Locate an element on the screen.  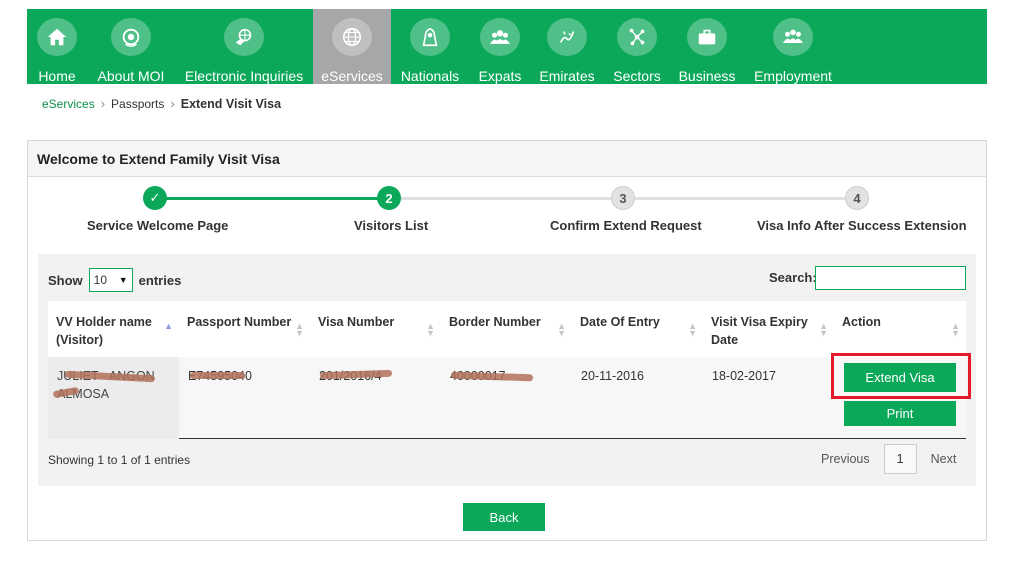
nav-eservices: eServices is located at coordinates (352, 46).